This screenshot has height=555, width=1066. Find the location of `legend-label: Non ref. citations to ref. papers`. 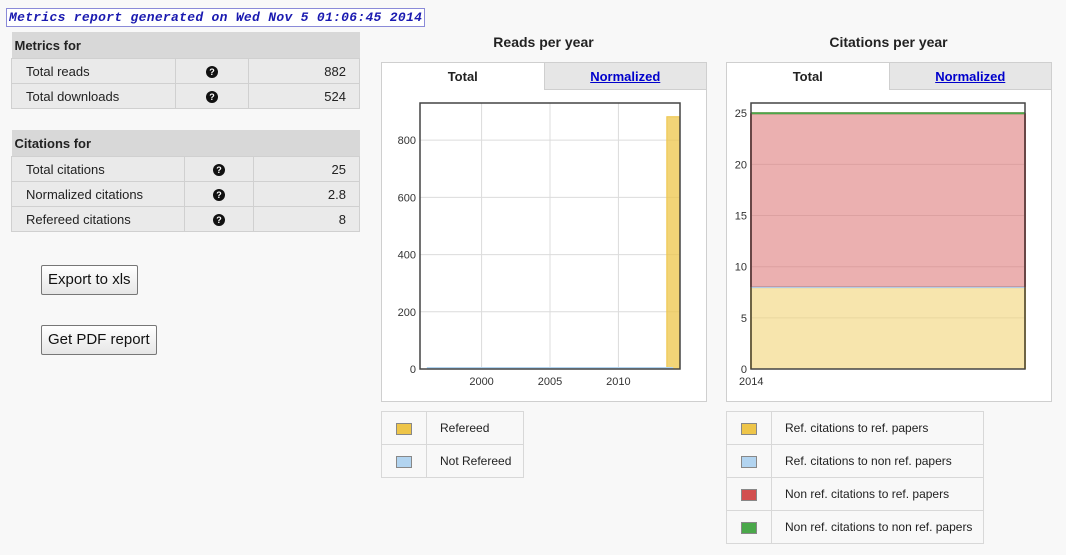

legend-label: Non ref. citations to ref. papers is located at coordinates (877, 494).